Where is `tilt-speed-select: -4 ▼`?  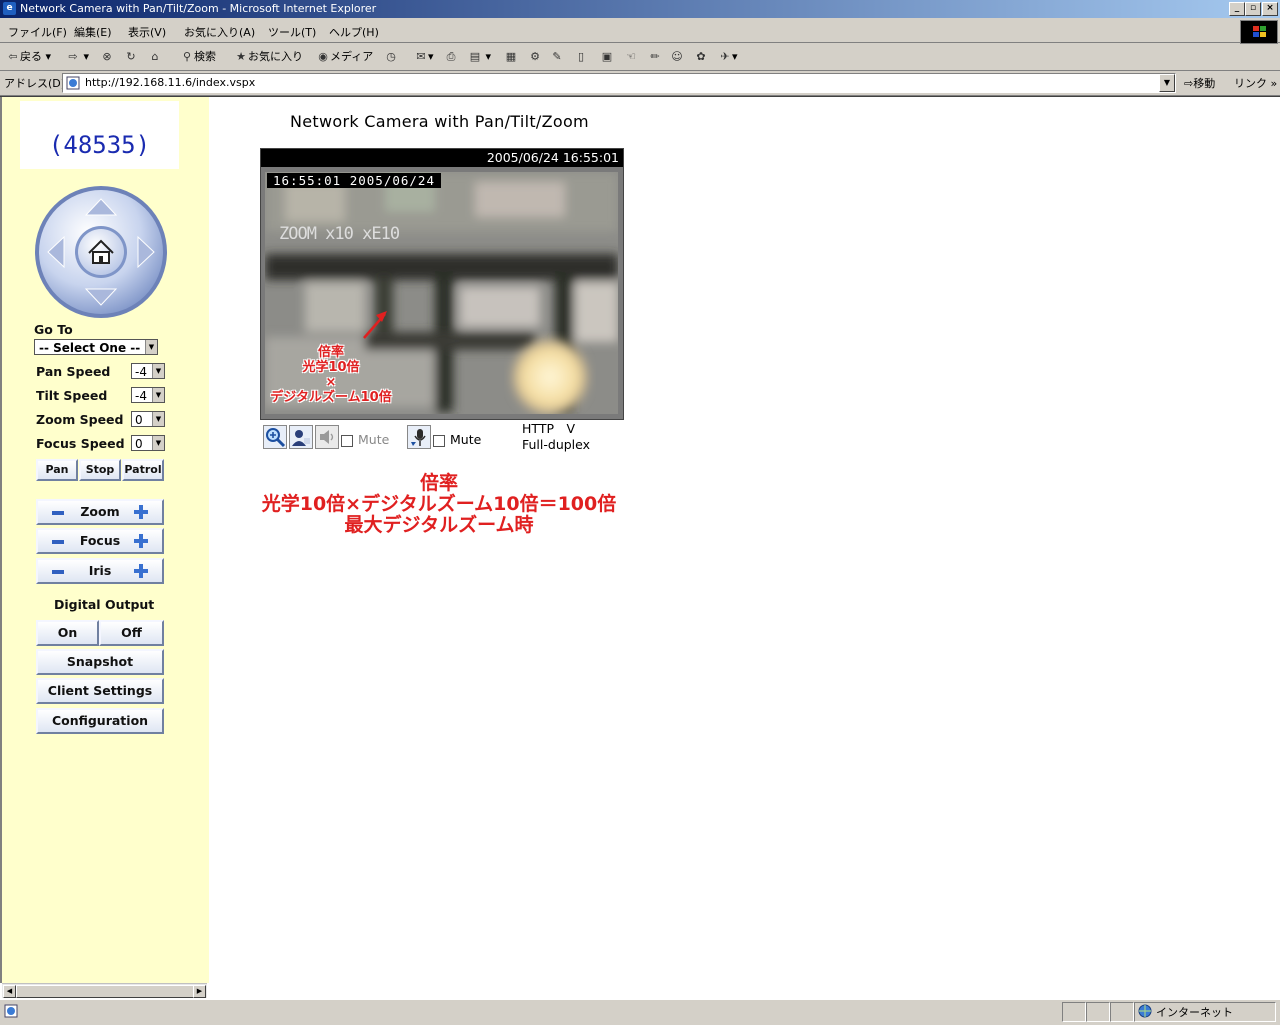 tilt-speed-select: -4 ▼ is located at coordinates (148, 395).